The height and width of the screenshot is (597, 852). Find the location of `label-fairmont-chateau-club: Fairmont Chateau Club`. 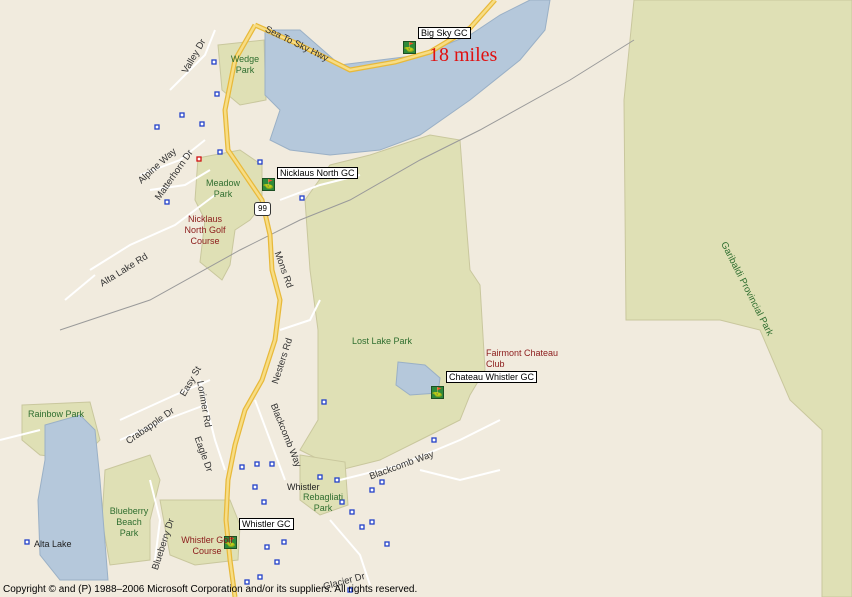

label-fairmont-chateau-club: Fairmont Chateau Club is located at coordinates (522, 358).